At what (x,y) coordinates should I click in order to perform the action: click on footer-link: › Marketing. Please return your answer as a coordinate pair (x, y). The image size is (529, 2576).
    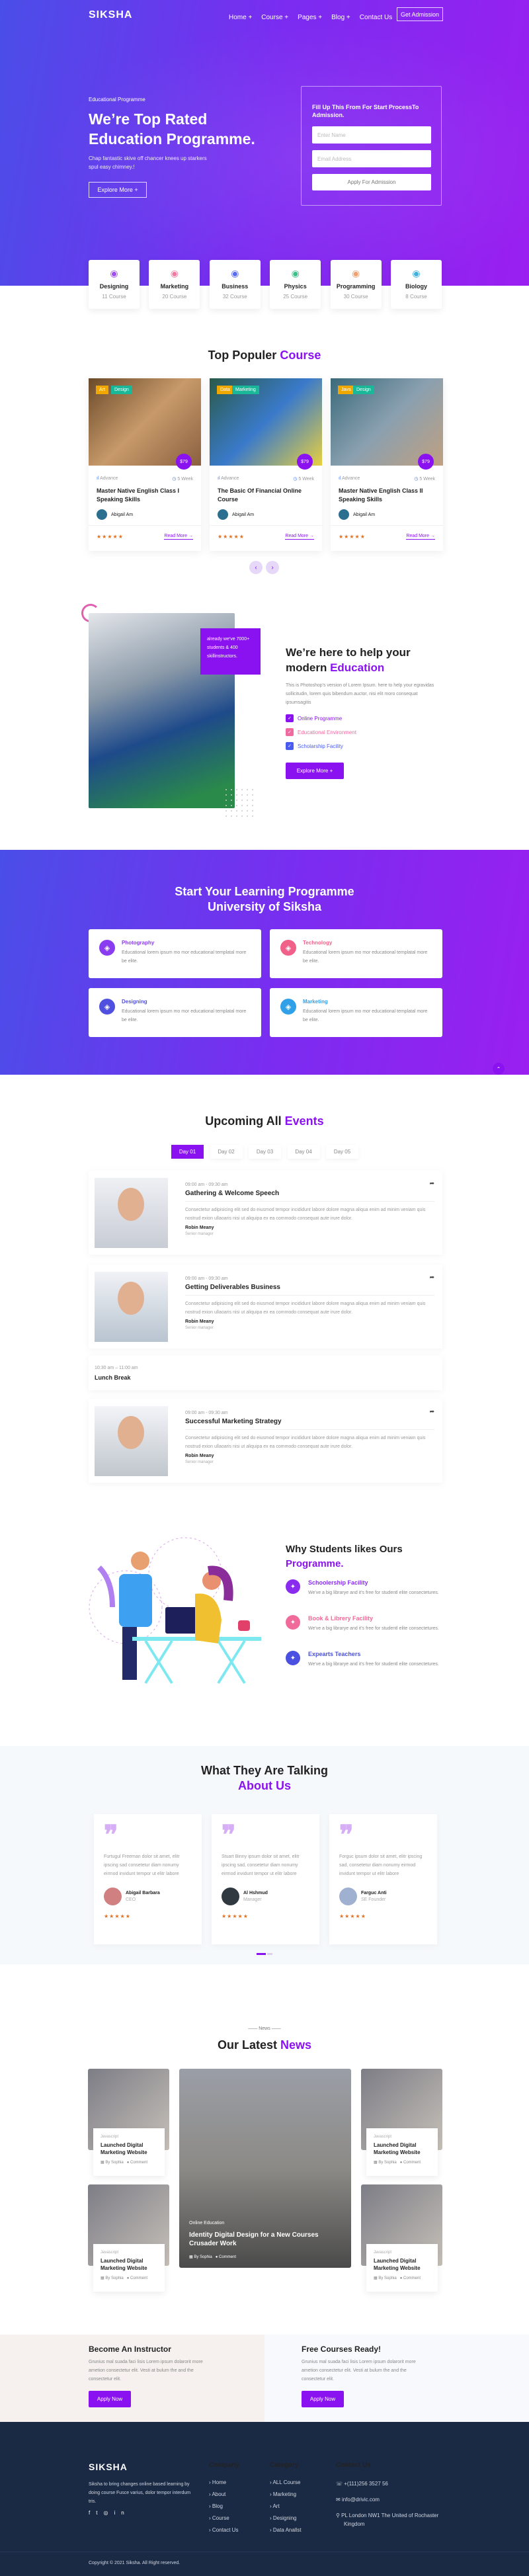
    Looking at the image, I should click on (286, 2494).